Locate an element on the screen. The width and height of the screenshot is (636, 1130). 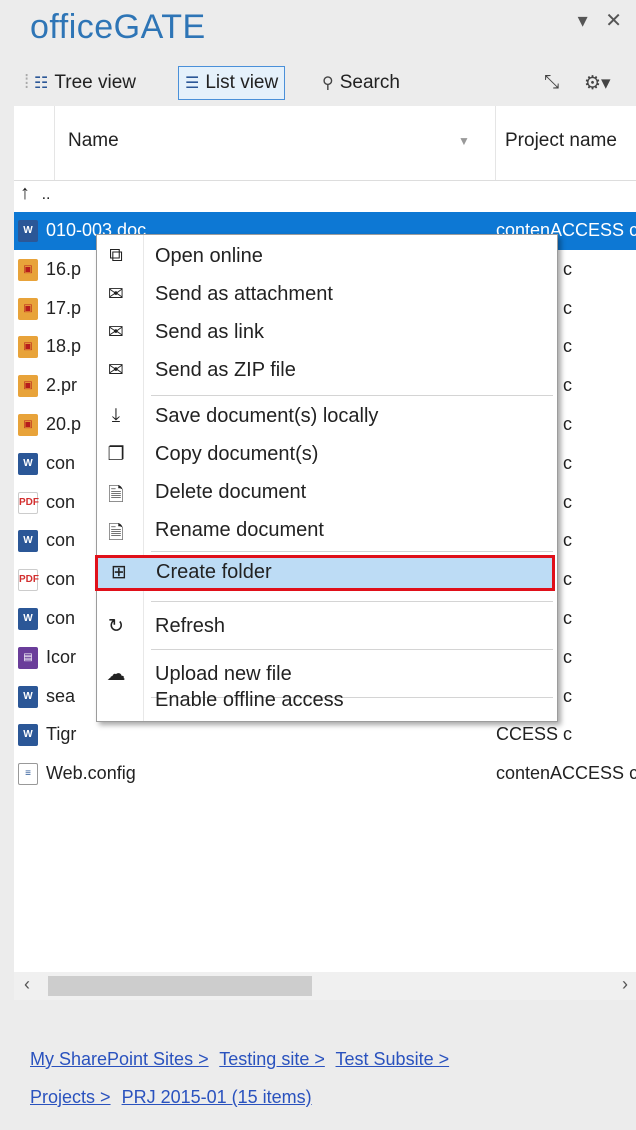
gear-icon: ⚙▾ is located at coordinates (597, 83).